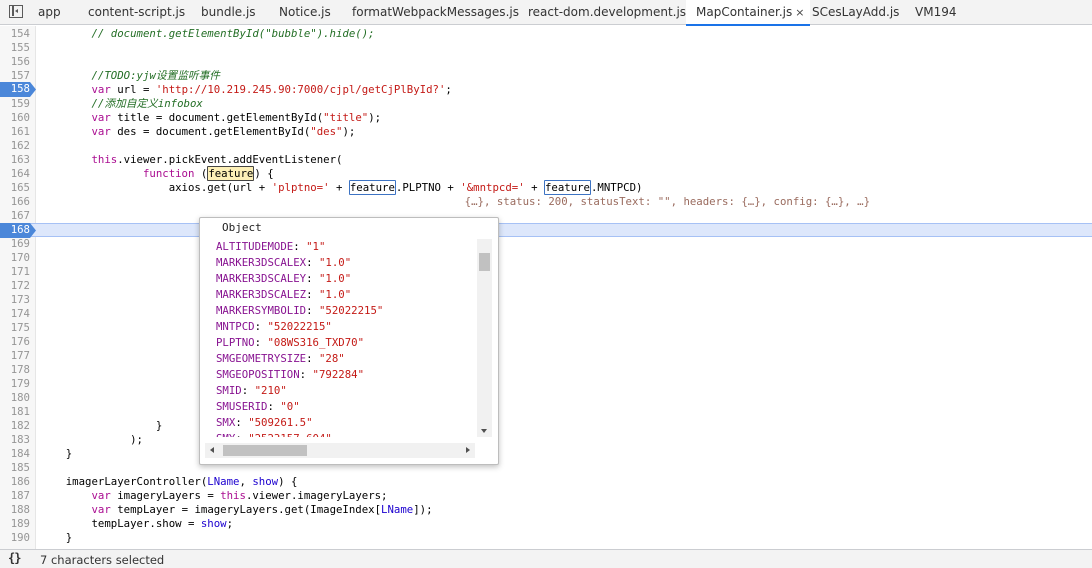 The height and width of the screenshot is (568, 1092). Describe the element at coordinates (546, 384) in the screenshot. I see `code-line: 179 .` at that location.